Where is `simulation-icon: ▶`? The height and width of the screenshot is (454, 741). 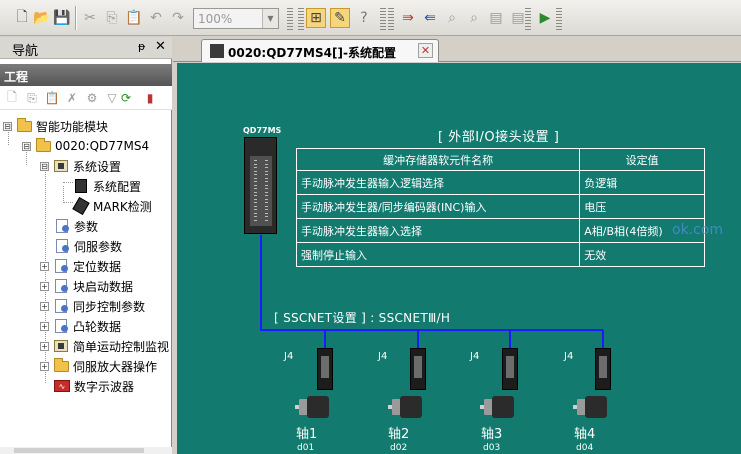
simulation-icon: ▶ is located at coordinates (545, 18).